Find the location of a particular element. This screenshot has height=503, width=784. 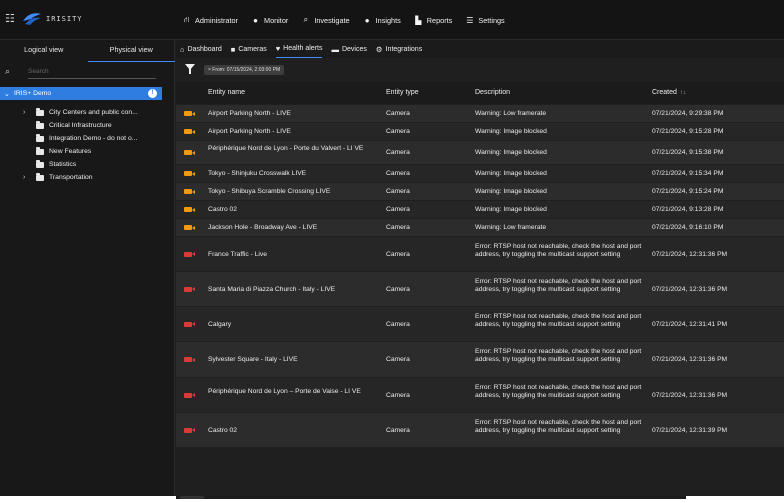

tree-item: ›New Features is located at coordinates (82, 151).